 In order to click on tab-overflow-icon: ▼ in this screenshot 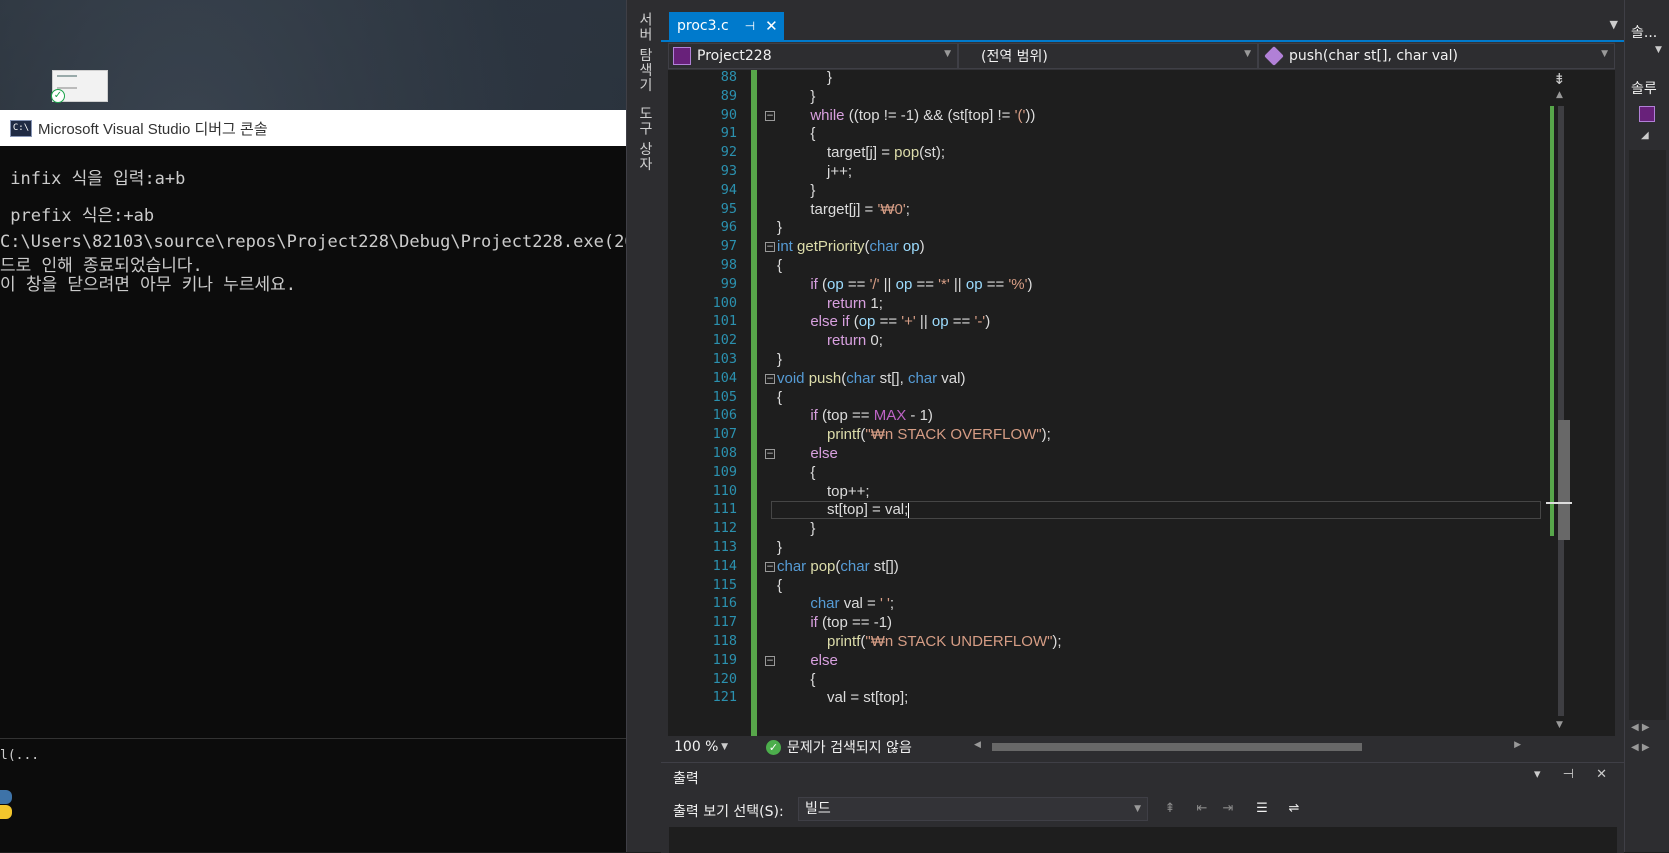, I will do `click(1614, 24)`.